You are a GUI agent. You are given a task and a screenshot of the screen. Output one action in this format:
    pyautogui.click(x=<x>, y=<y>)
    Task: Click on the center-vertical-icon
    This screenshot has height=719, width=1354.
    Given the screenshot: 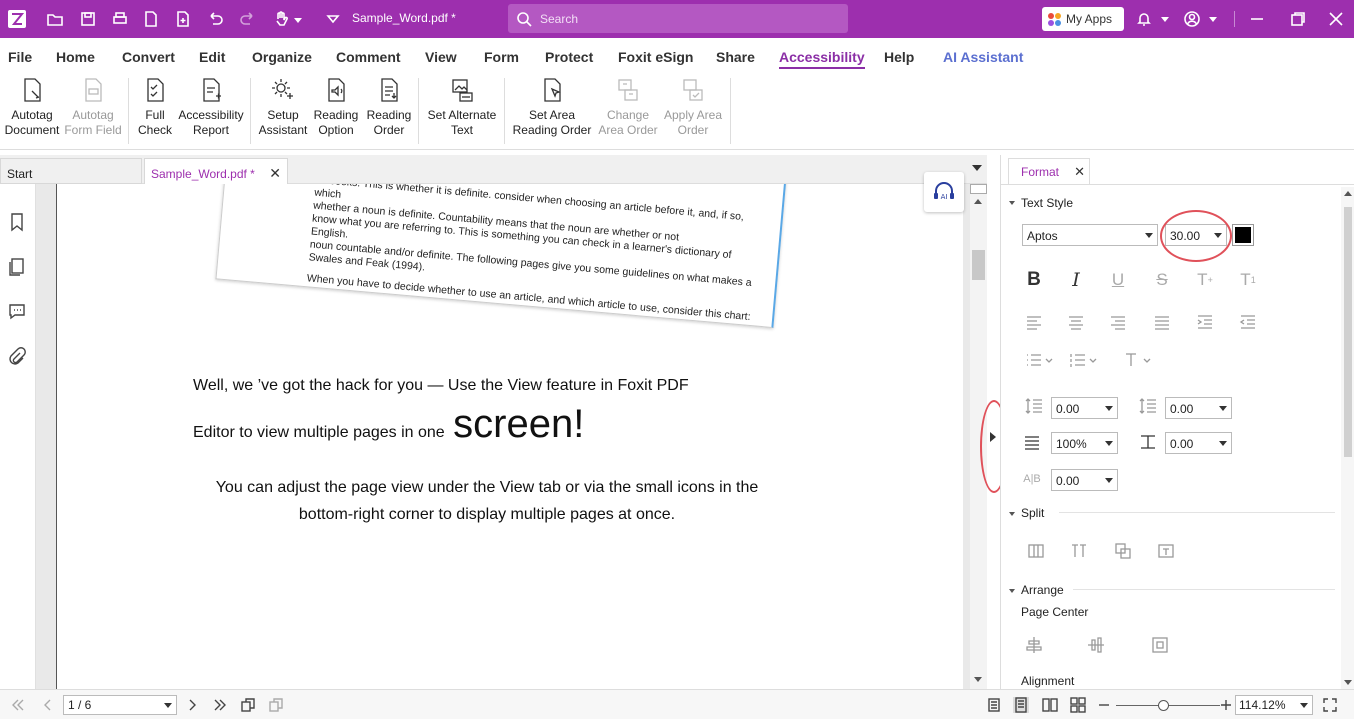 What is the action you would take?
    pyautogui.click(x=1096, y=645)
    